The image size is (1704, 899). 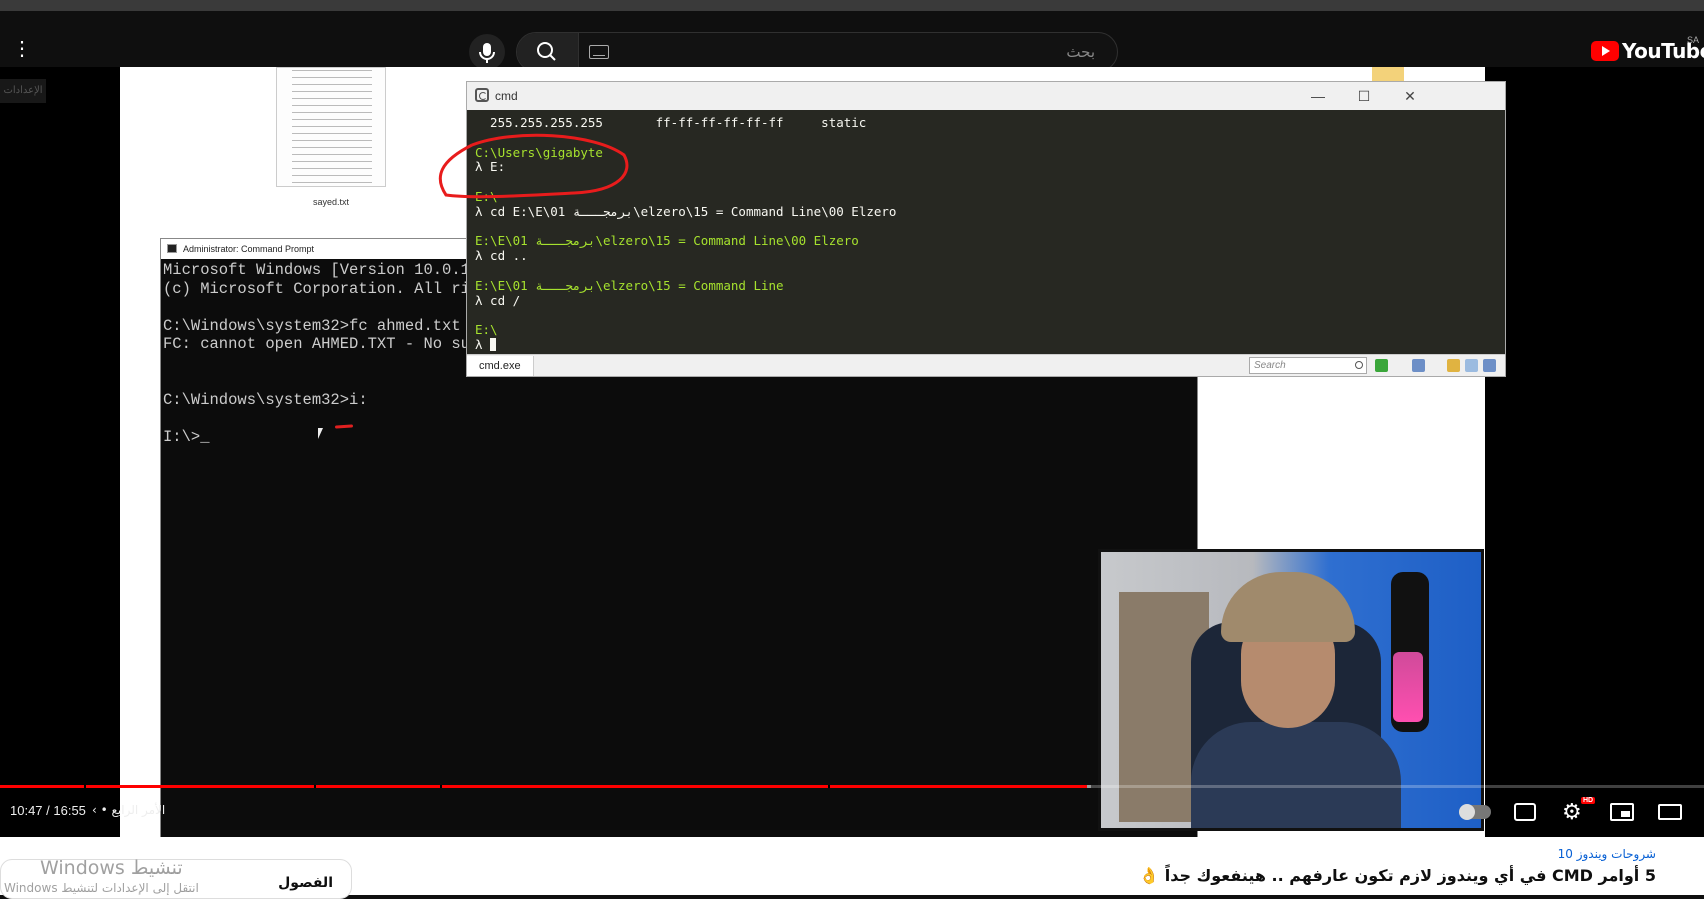 What do you see at coordinates (498, 300) in the screenshot?
I see `console-line: λ cd /` at bounding box center [498, 300].